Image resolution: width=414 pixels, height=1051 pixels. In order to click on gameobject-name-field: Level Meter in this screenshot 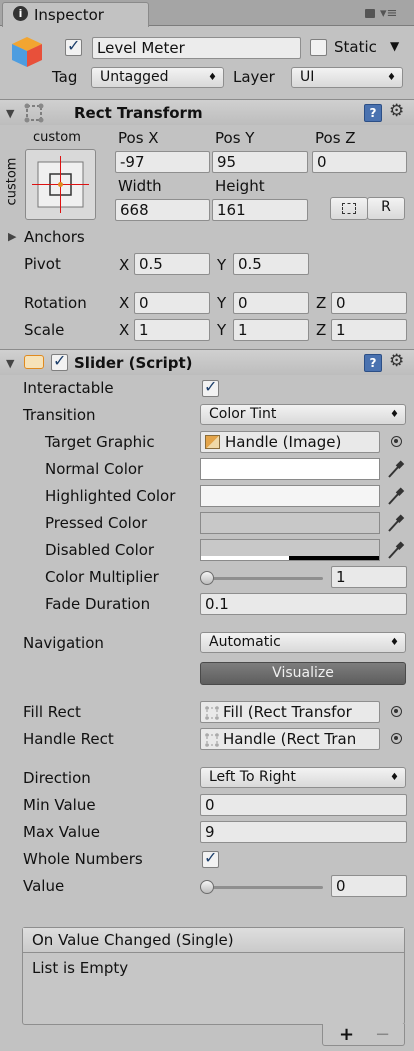, I will do `click(196, 48)`.